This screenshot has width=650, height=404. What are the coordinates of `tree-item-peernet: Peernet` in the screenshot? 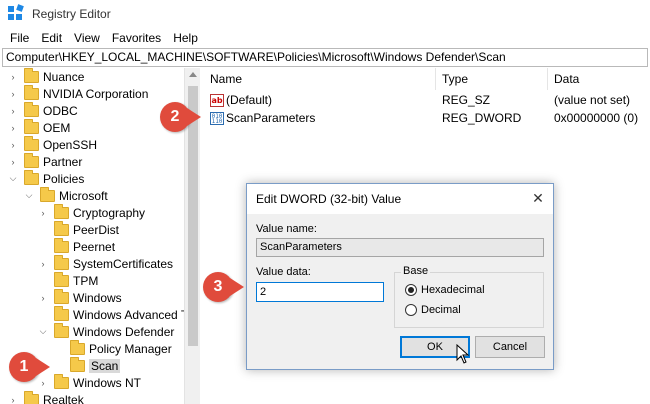 It's located at (77, 246).